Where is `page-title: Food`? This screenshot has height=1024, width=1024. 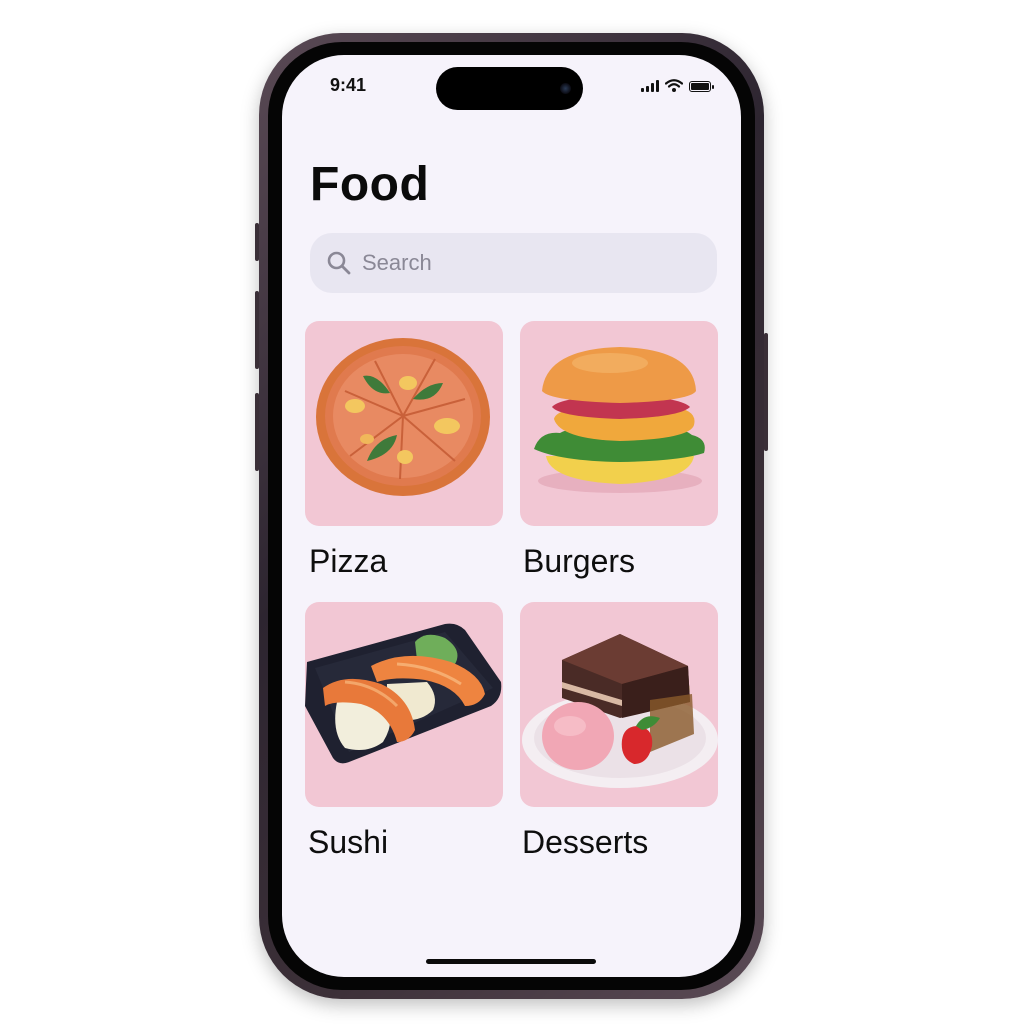
page-title: Food is located at coordinates (370, 184).